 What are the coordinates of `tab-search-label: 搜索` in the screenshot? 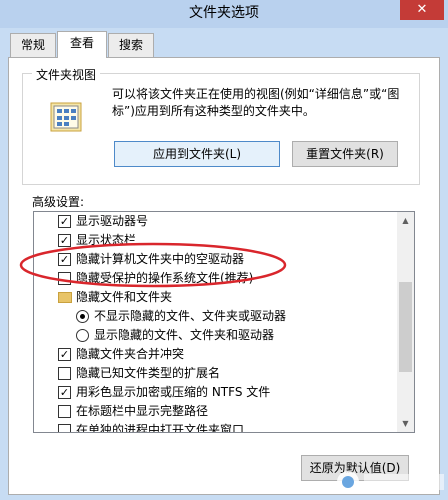 It's located at (130, 45).